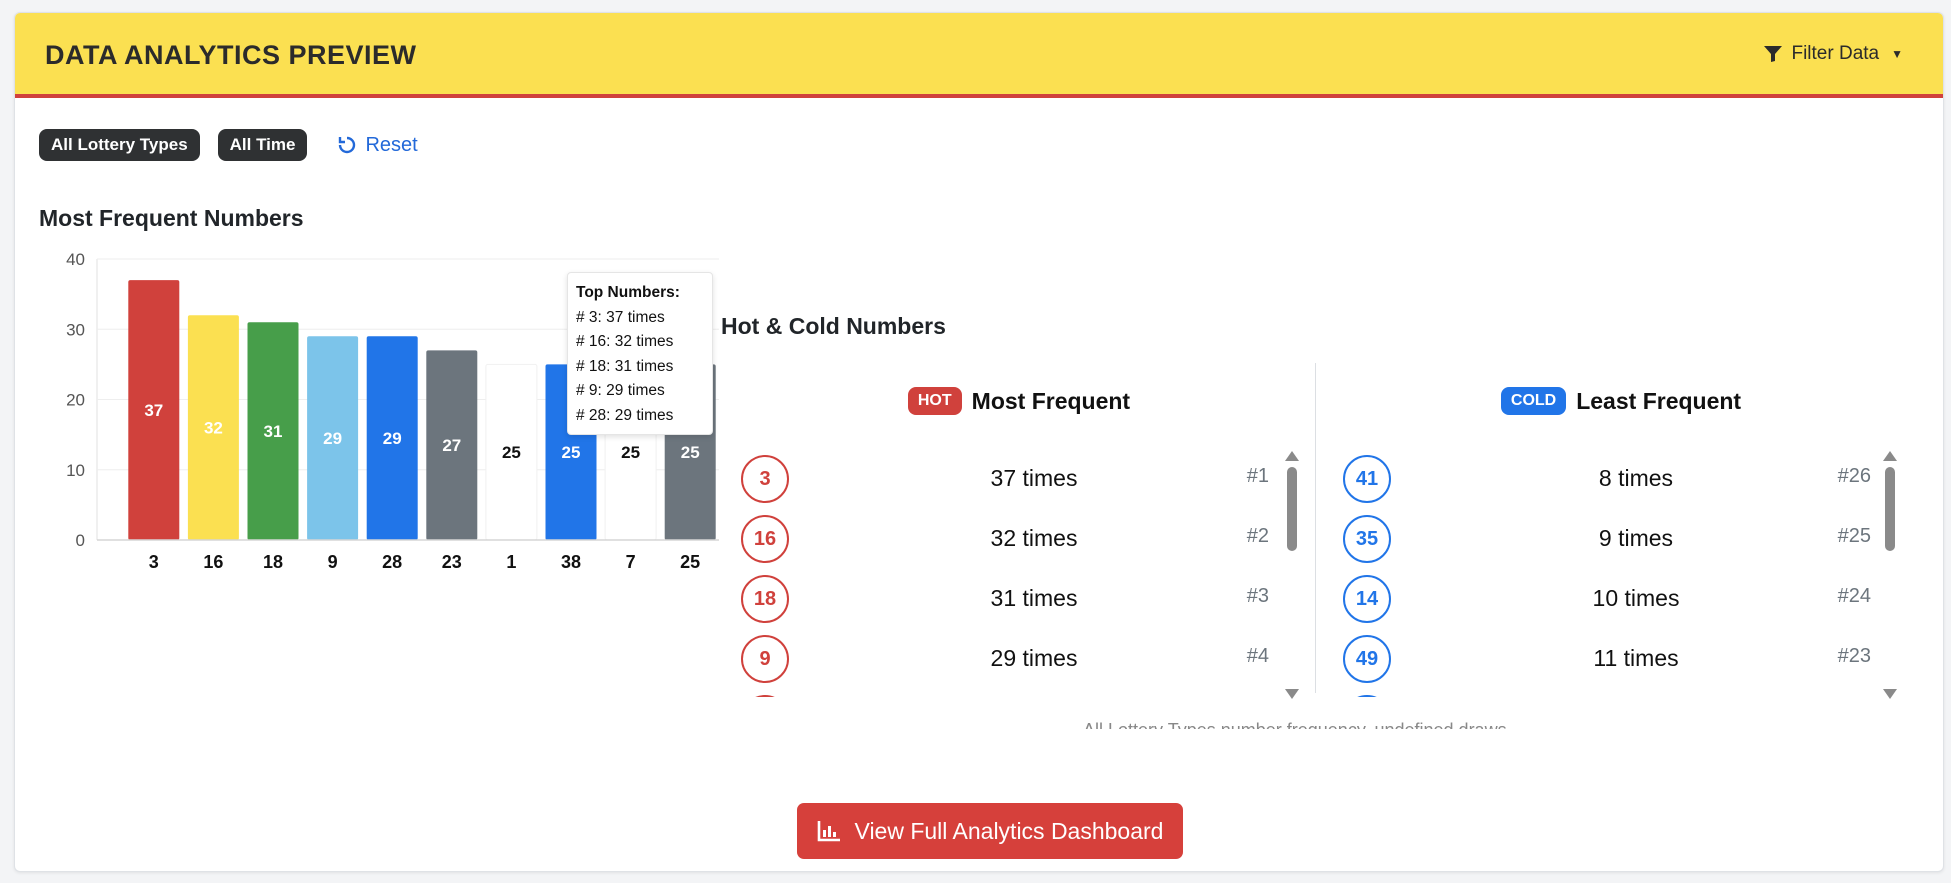  What do you see at coordinates (979, 55) in the screenshot?
I see `card-header: DATA ANALYTICS PREVIEW Filter Data ▼` at bounding box center [979, 55].